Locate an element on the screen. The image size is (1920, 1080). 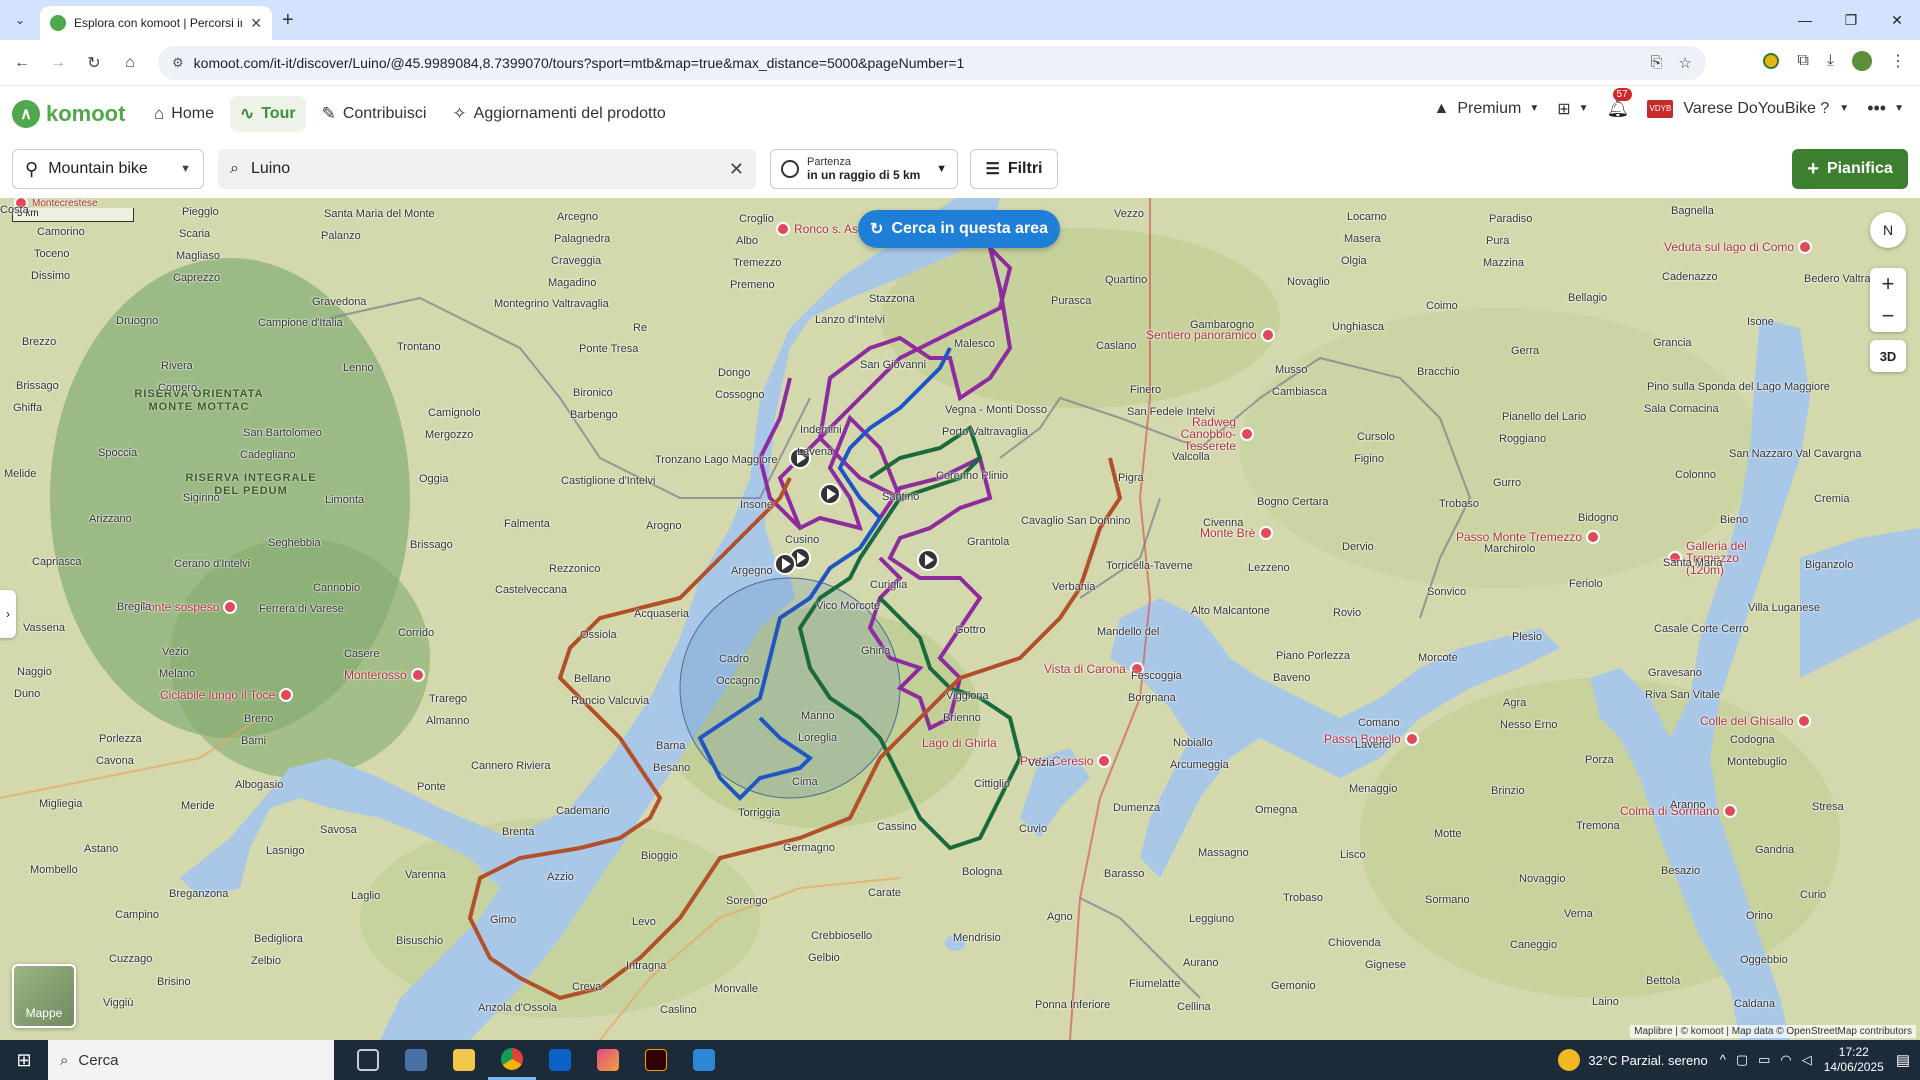
back-icon: ← is located at coordinates (22, 63).